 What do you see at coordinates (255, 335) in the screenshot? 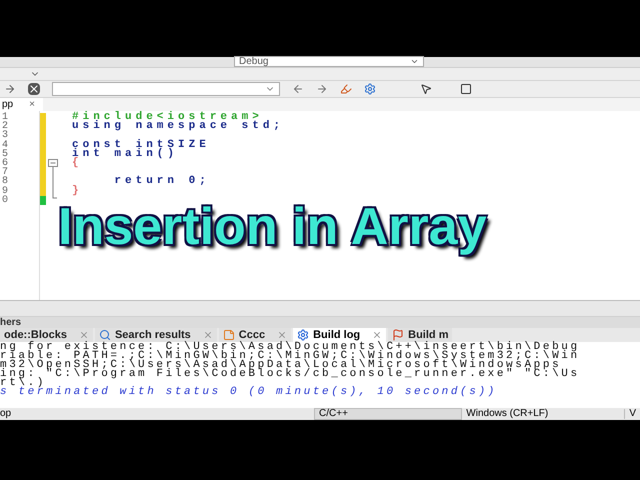
I see `panel-tab: Cccc` at bounding box center [255, 335].